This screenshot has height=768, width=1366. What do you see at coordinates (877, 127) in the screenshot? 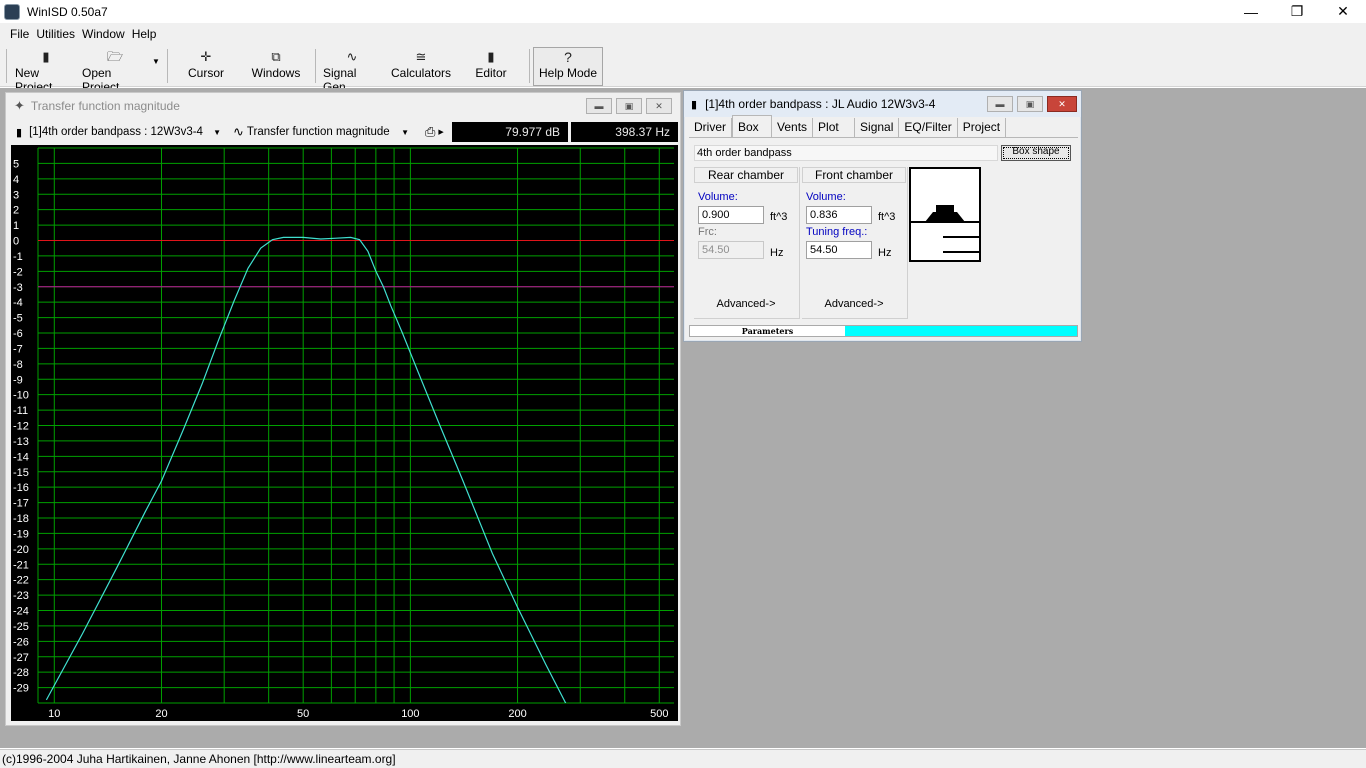
I see `tab-signal: Signal` at bounding box center [877, 127].